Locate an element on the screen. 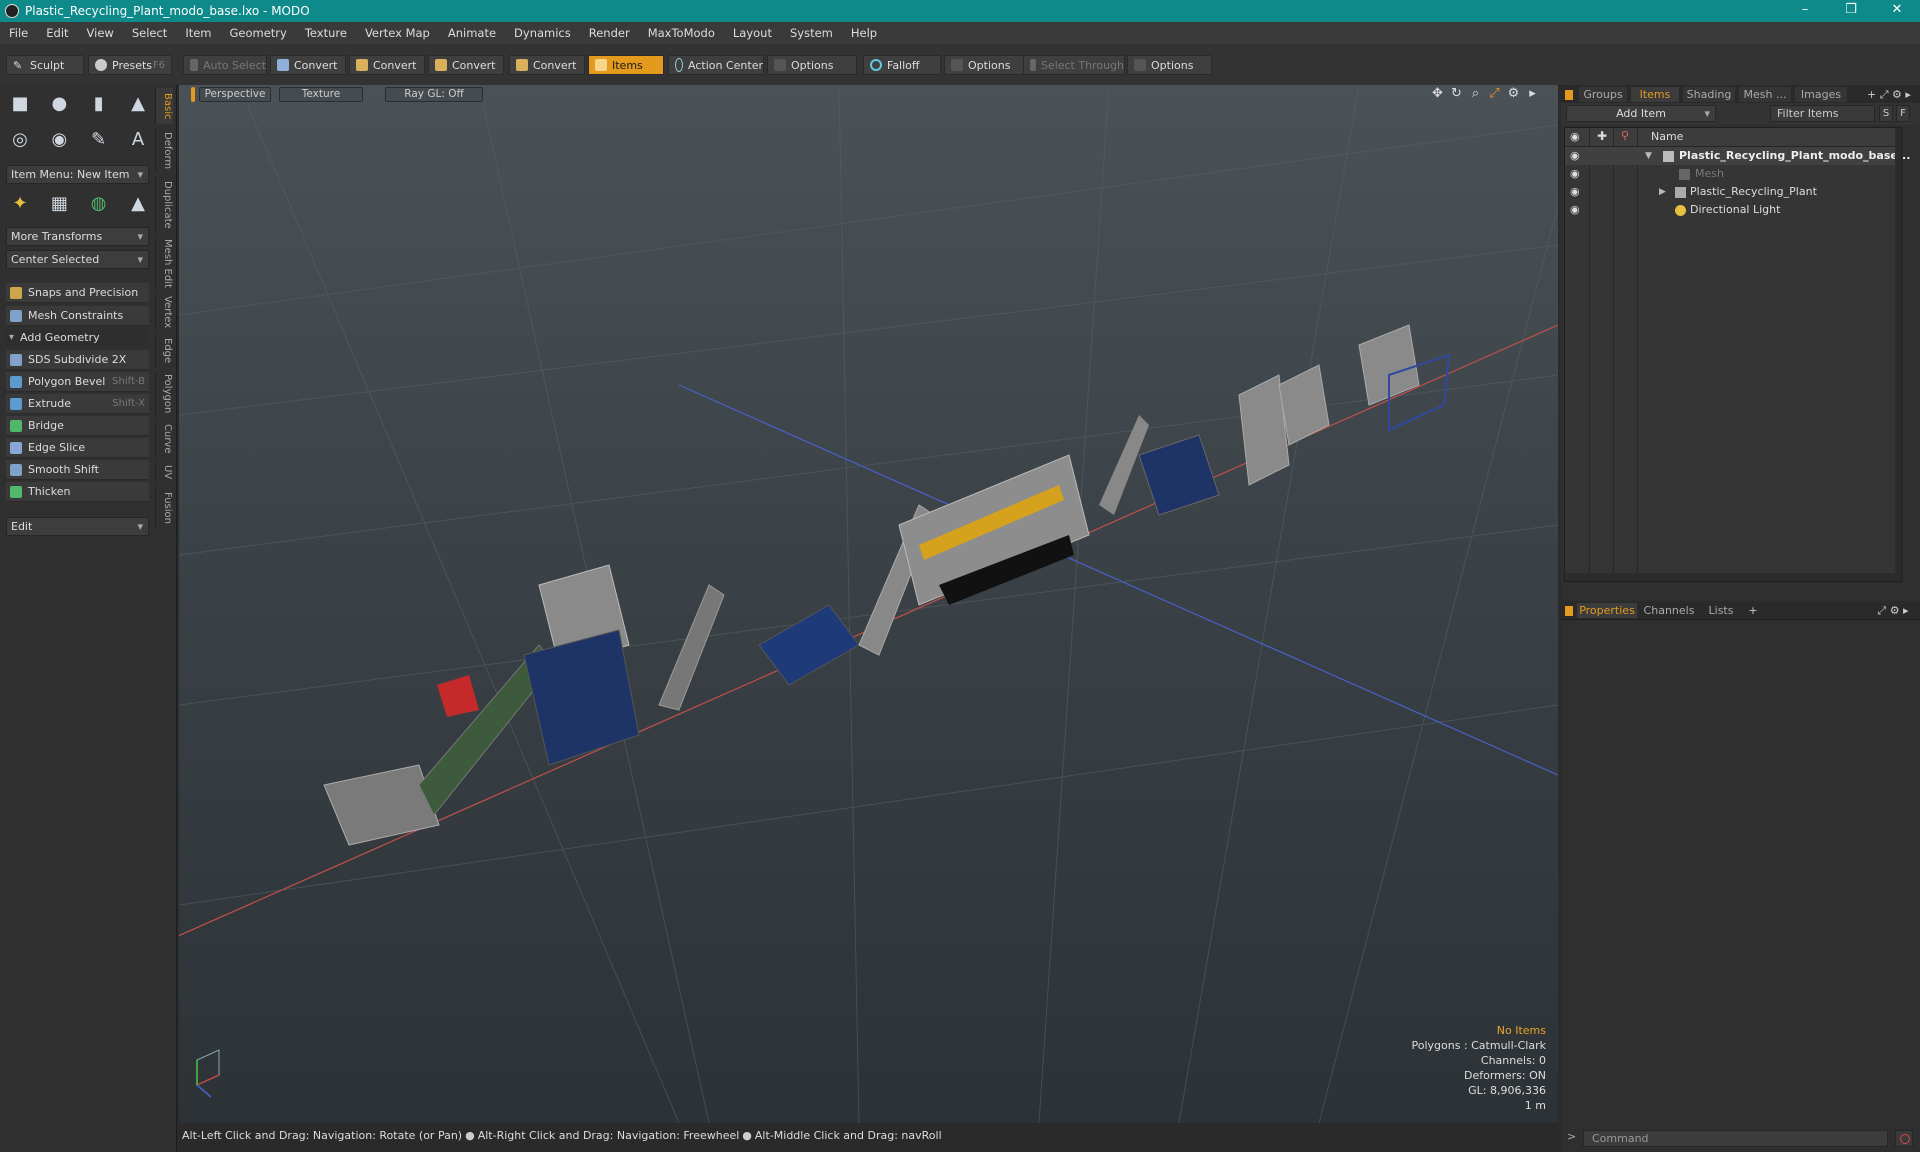  torus-primitive-icon: ◎ is located at coordinates (20, 139).